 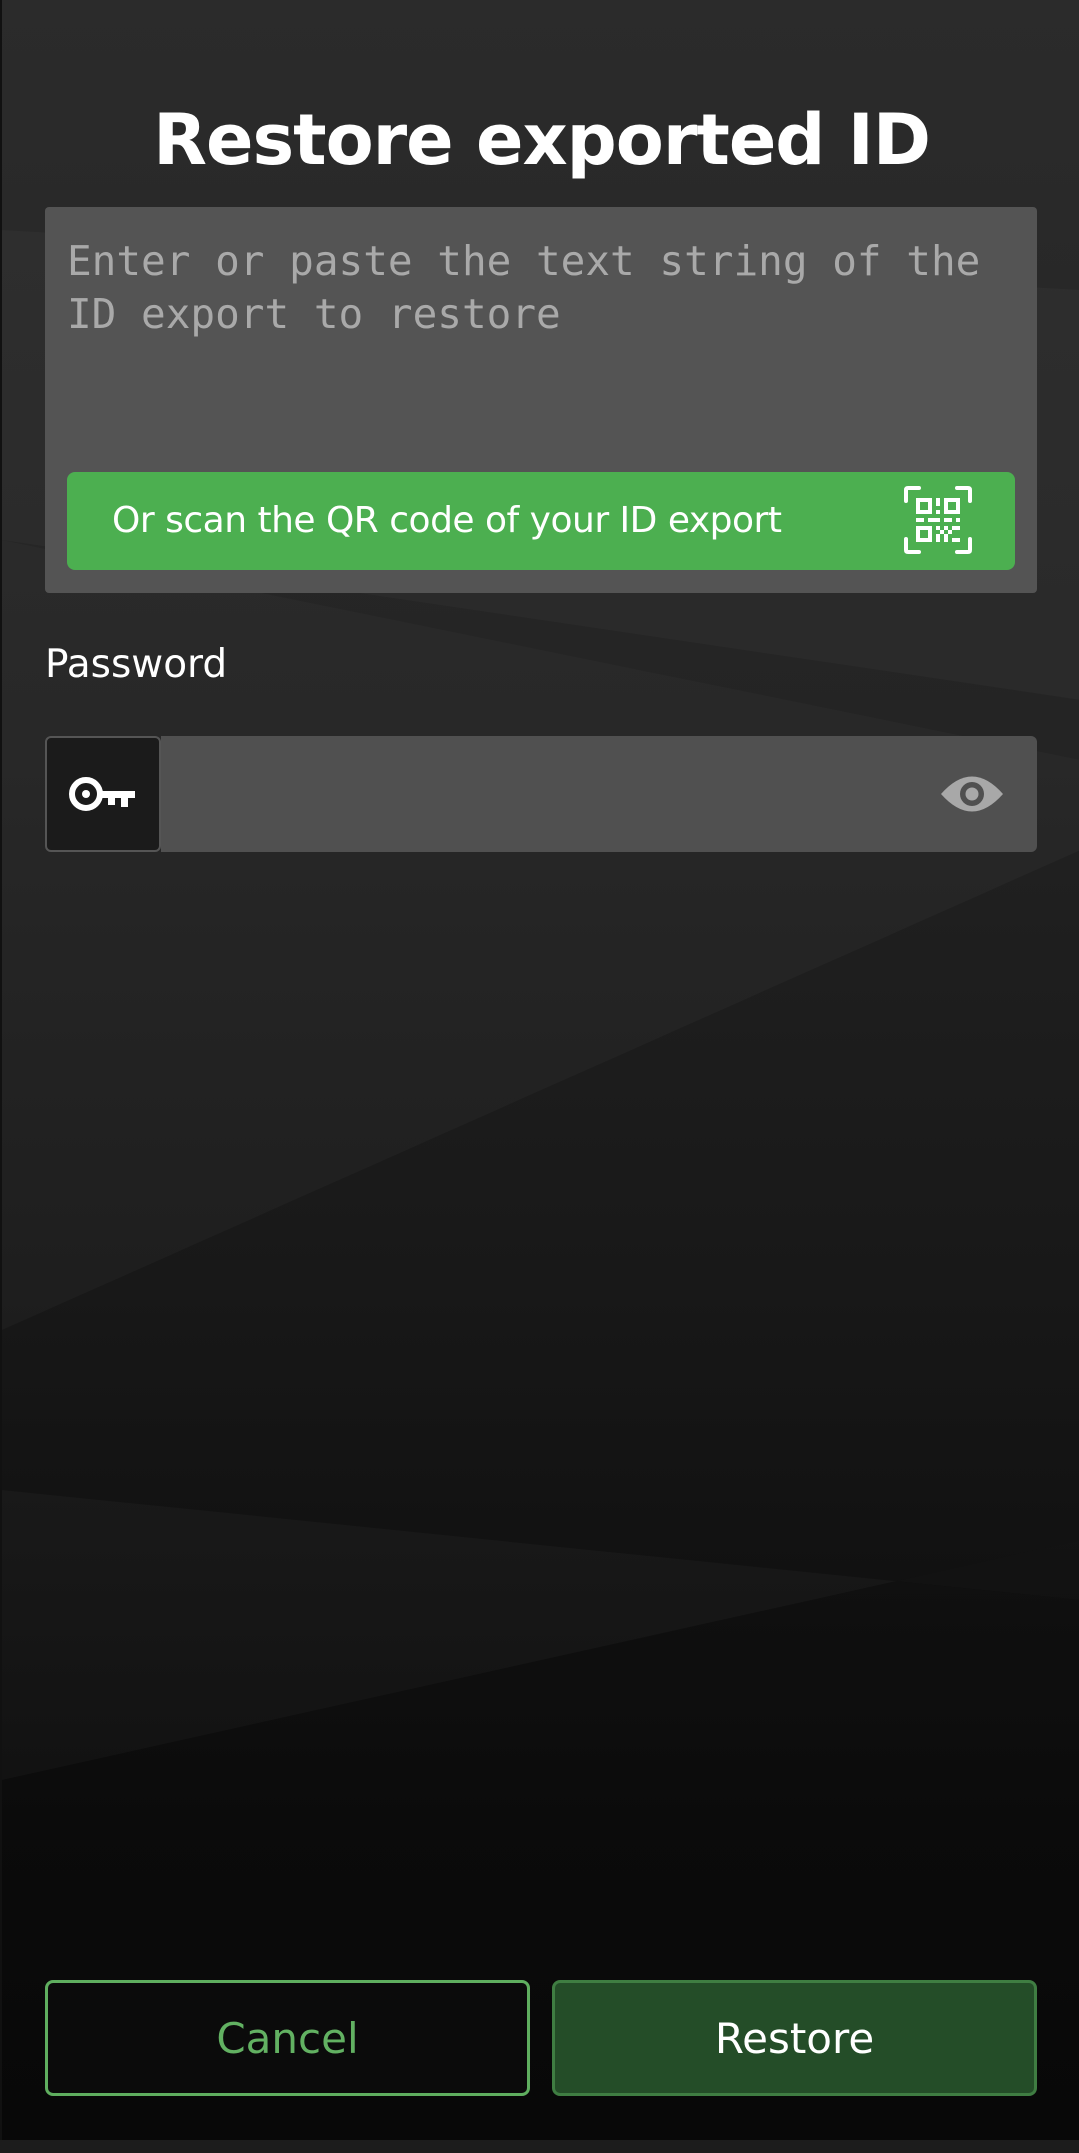 What do you see at coordinates (136, 664) in the screenshot?
I see `password-label: Password` at bounding box center [136, 664].